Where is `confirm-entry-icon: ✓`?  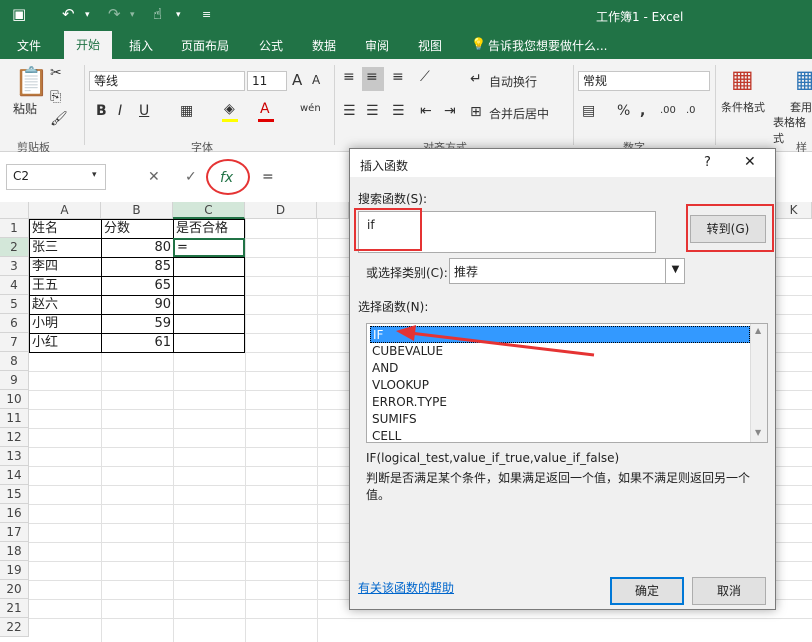 confirm-entry-icon: ✓ is located at coordinates (191, 177).